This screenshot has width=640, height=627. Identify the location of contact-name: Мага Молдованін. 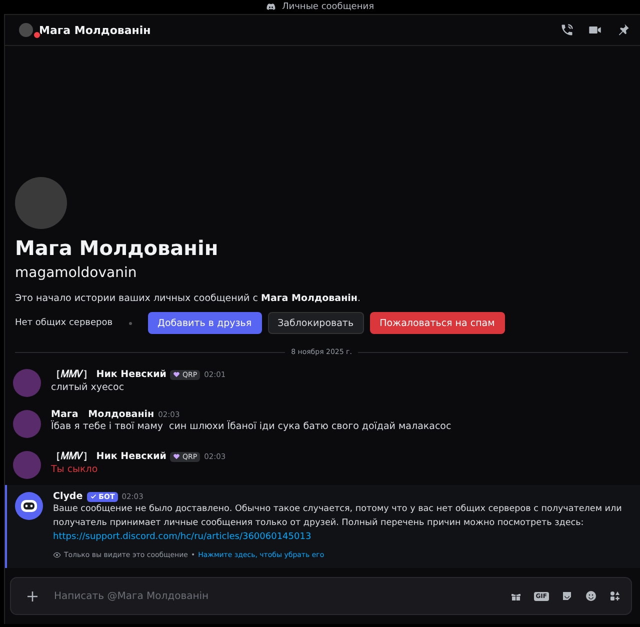
(95, 30).